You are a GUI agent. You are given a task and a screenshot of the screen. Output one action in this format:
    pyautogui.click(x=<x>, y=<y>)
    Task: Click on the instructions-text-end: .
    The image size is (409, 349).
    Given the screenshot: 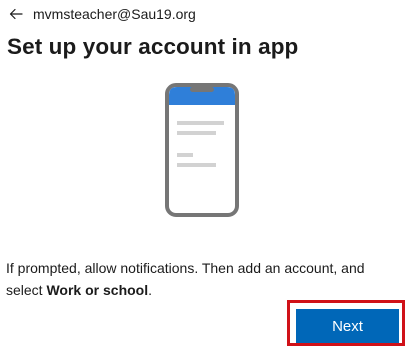 What is the action you would take?
    pyautogui.click(x=150, y=290)
    